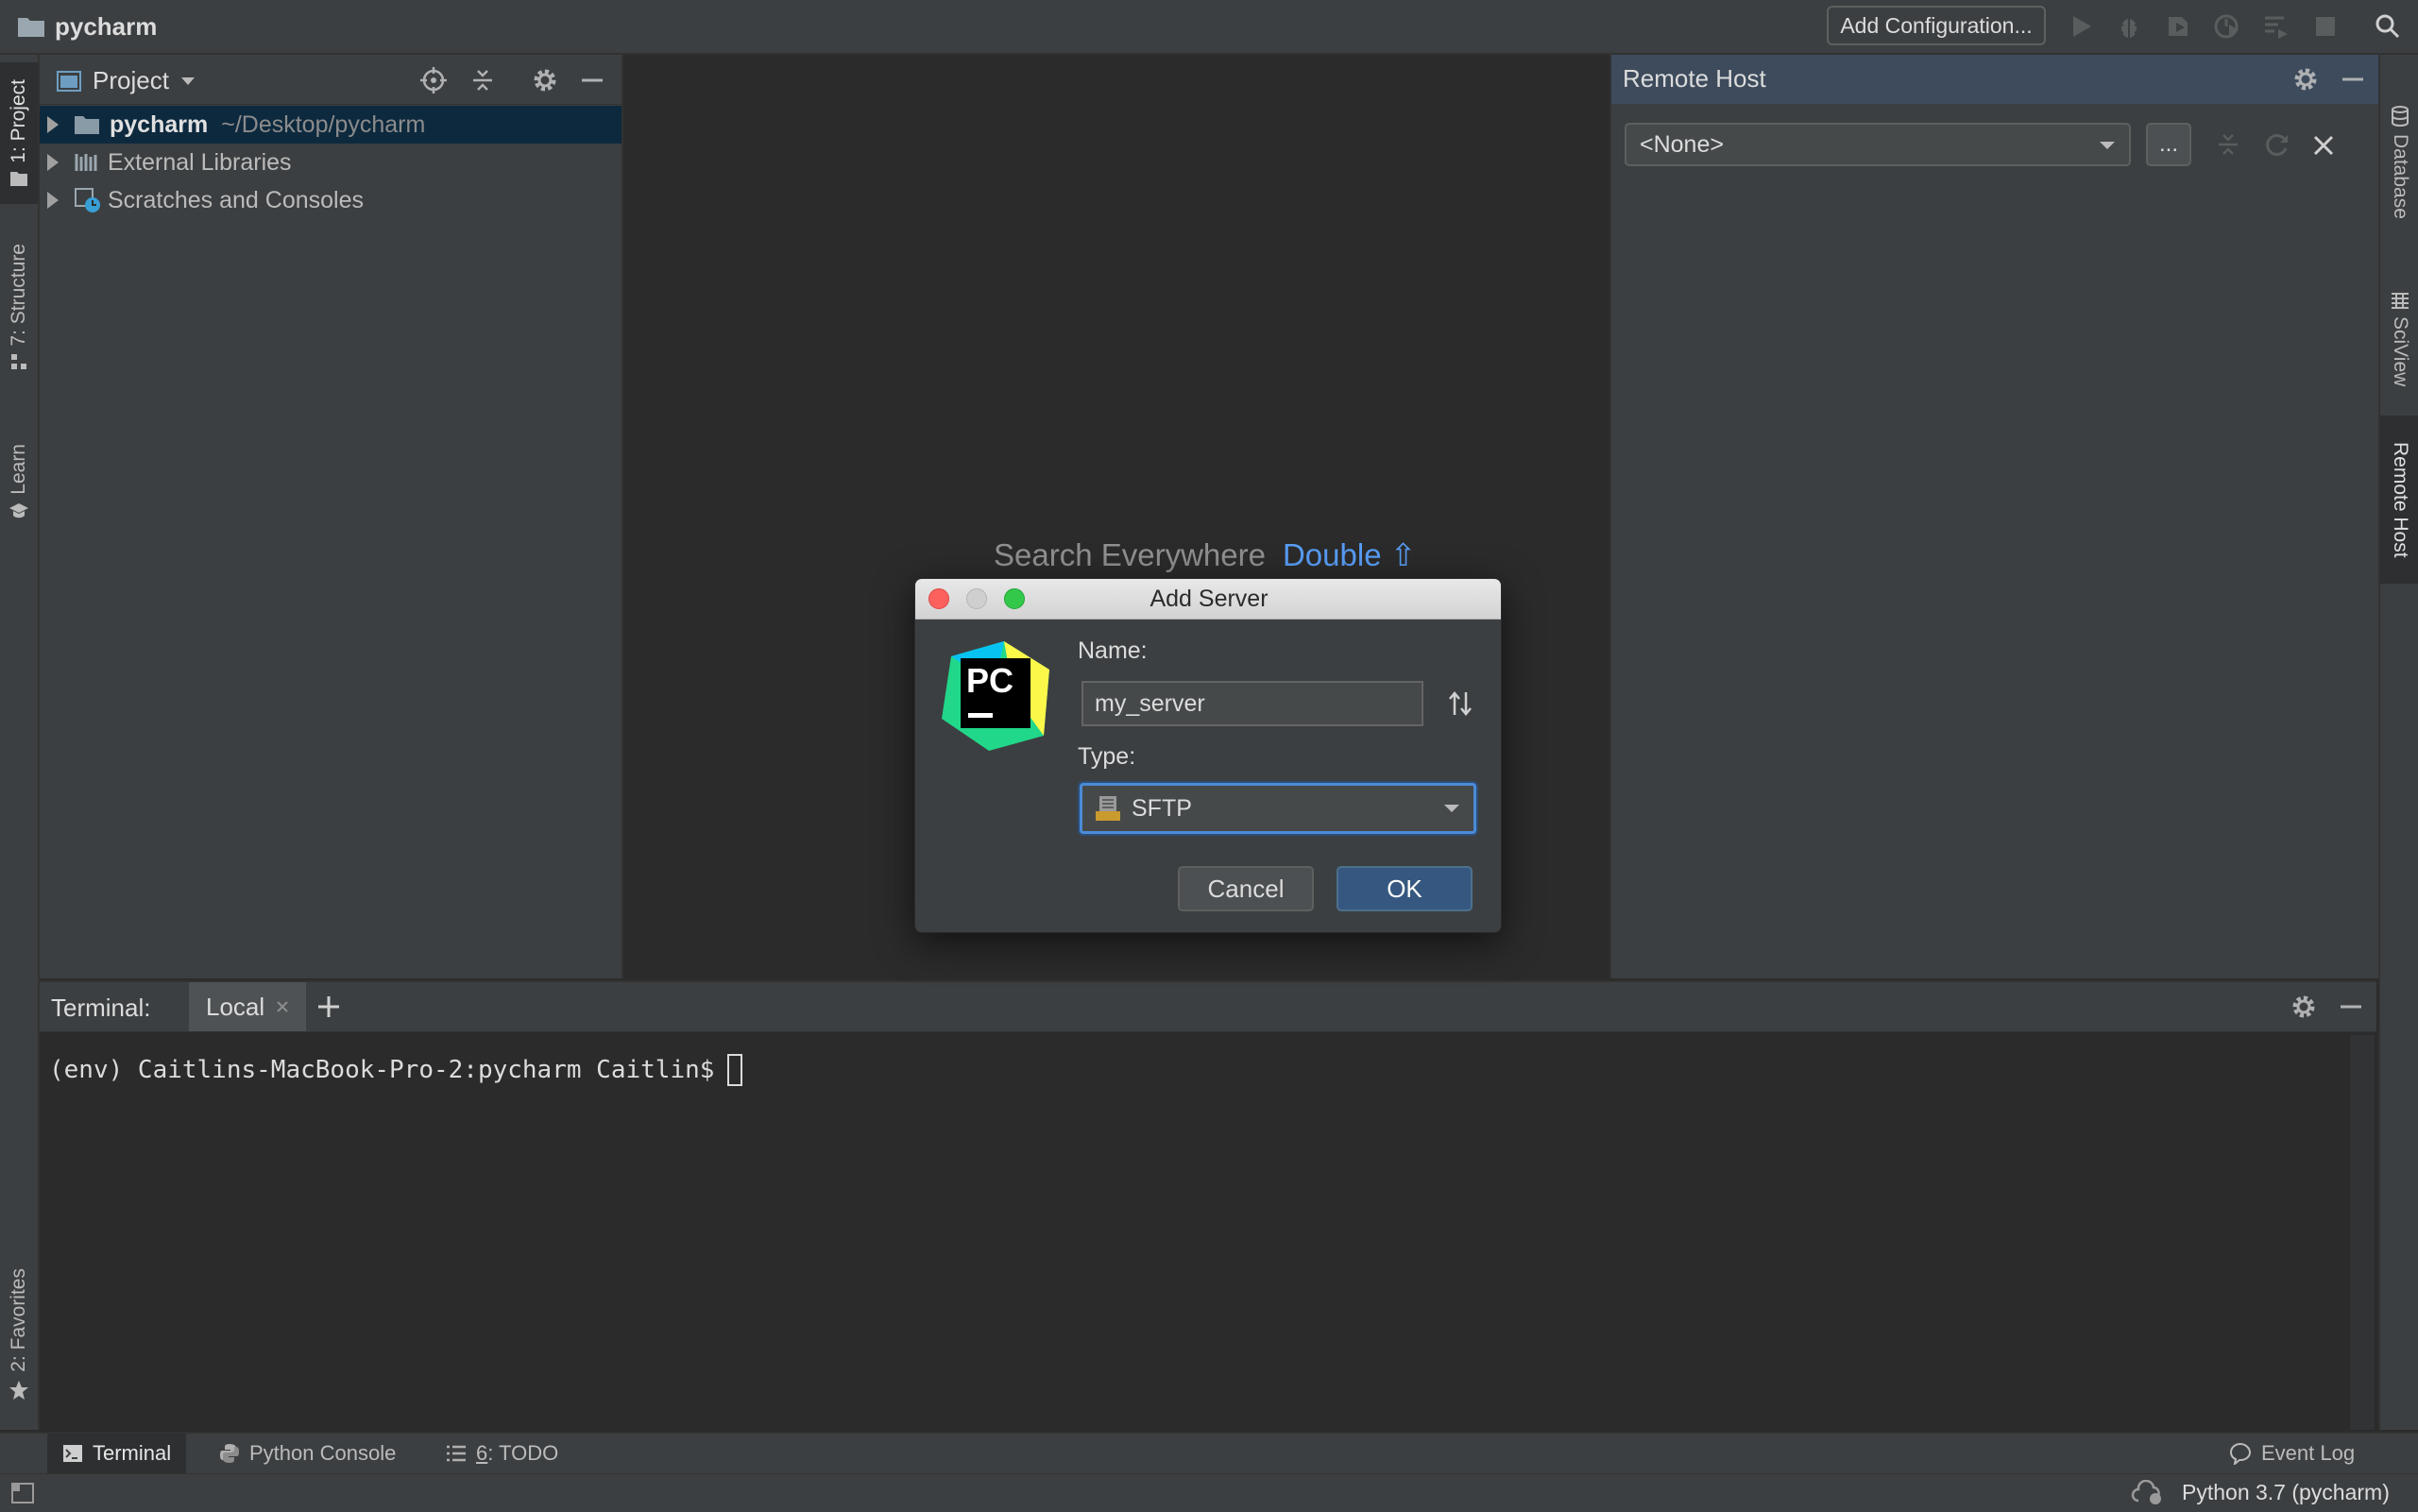  Describe the element at coordinates (735, 1070) in the screenshot. I see `terminal-cursor` at that location.